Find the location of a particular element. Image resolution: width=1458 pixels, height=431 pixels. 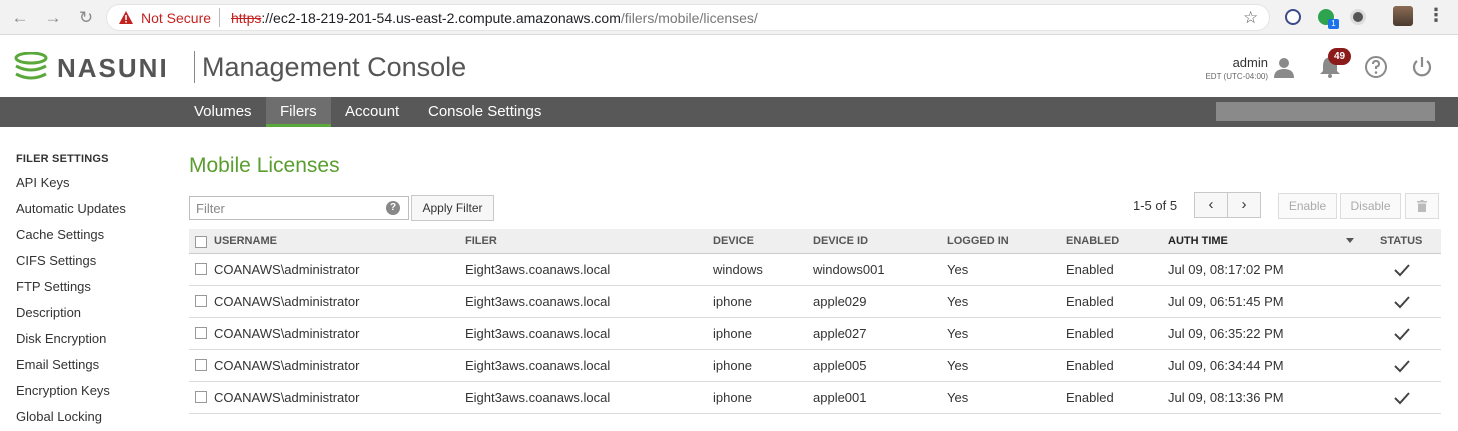

sidebar-item-encryption-keys: Encryption Keys is located at coordinates (63, 390).